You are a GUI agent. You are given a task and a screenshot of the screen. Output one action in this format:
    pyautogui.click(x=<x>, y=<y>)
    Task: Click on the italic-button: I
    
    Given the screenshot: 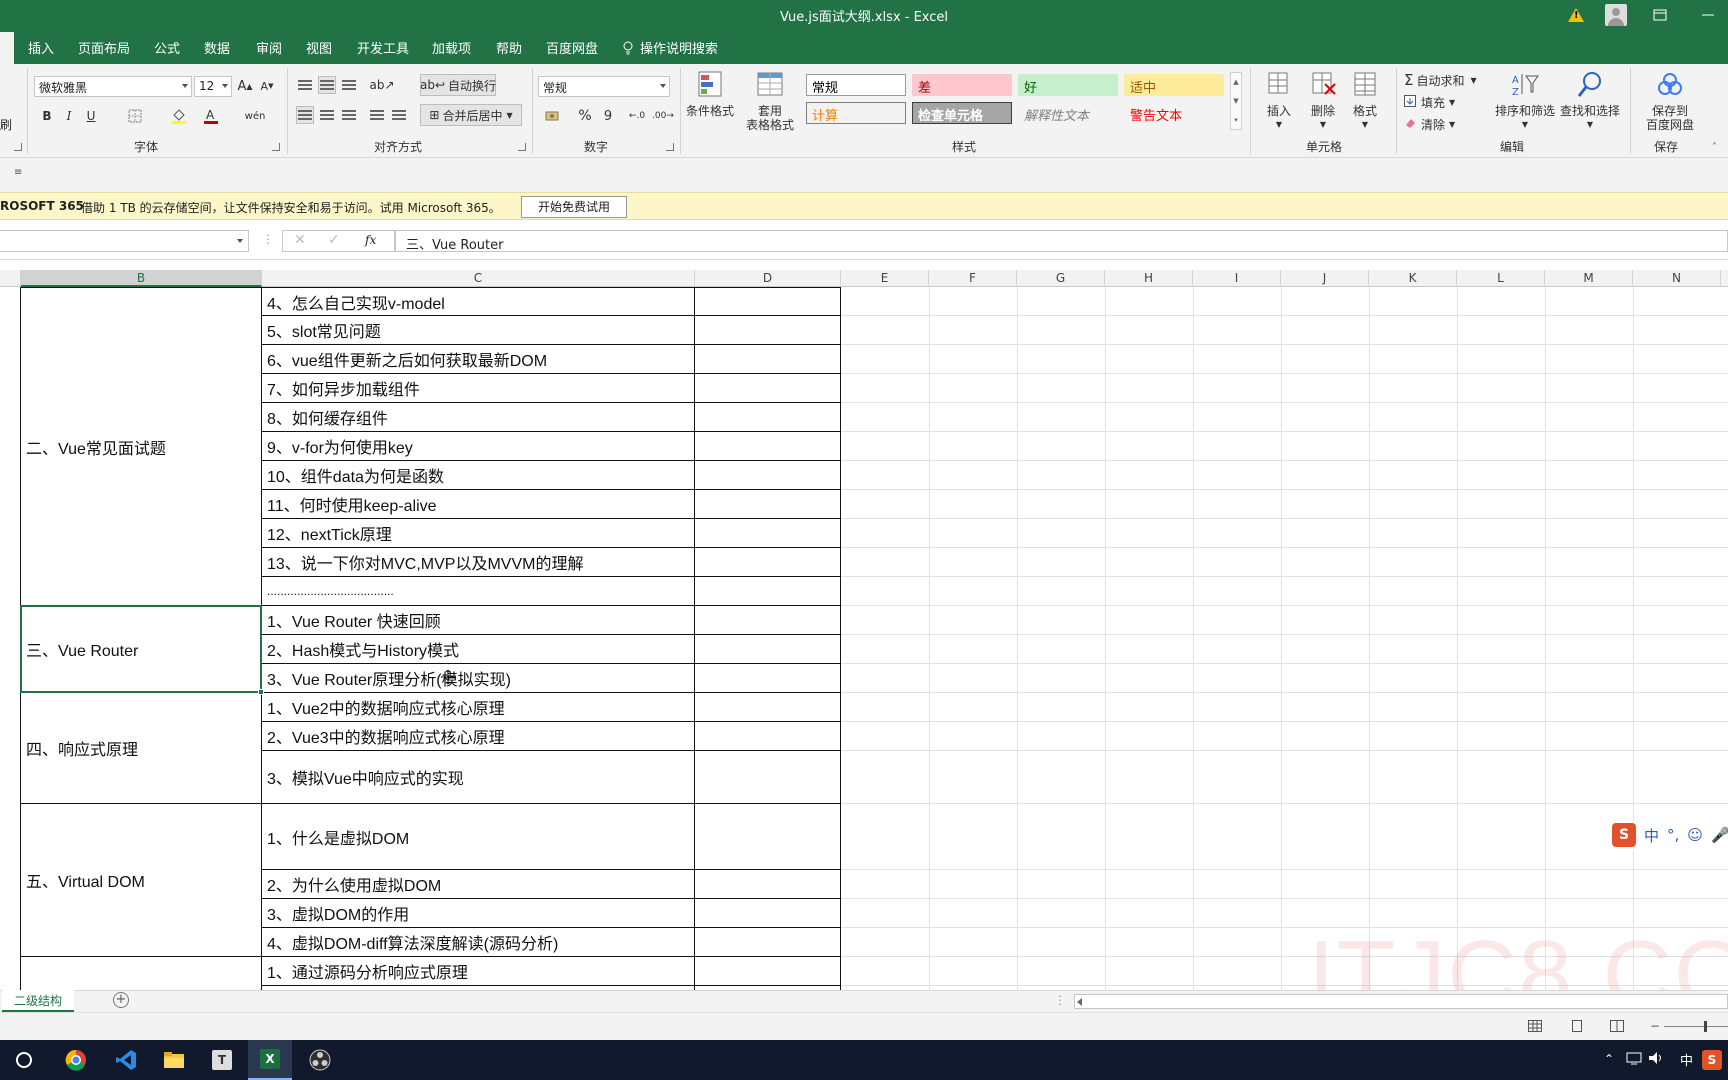 What is the action you would take?
    pyautogui.click(x=69, y=116)
    